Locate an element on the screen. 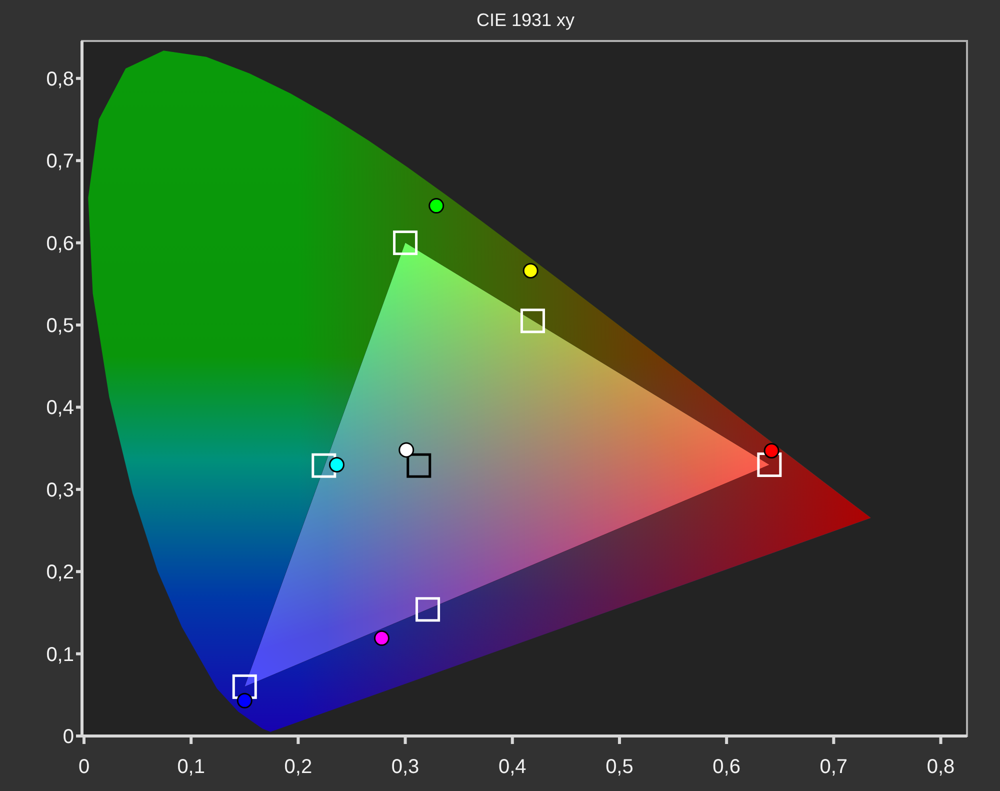 The width and height of the screenshot is (1000, 791). x-tick-label: 0,7 is located at coordinates (834, 767).